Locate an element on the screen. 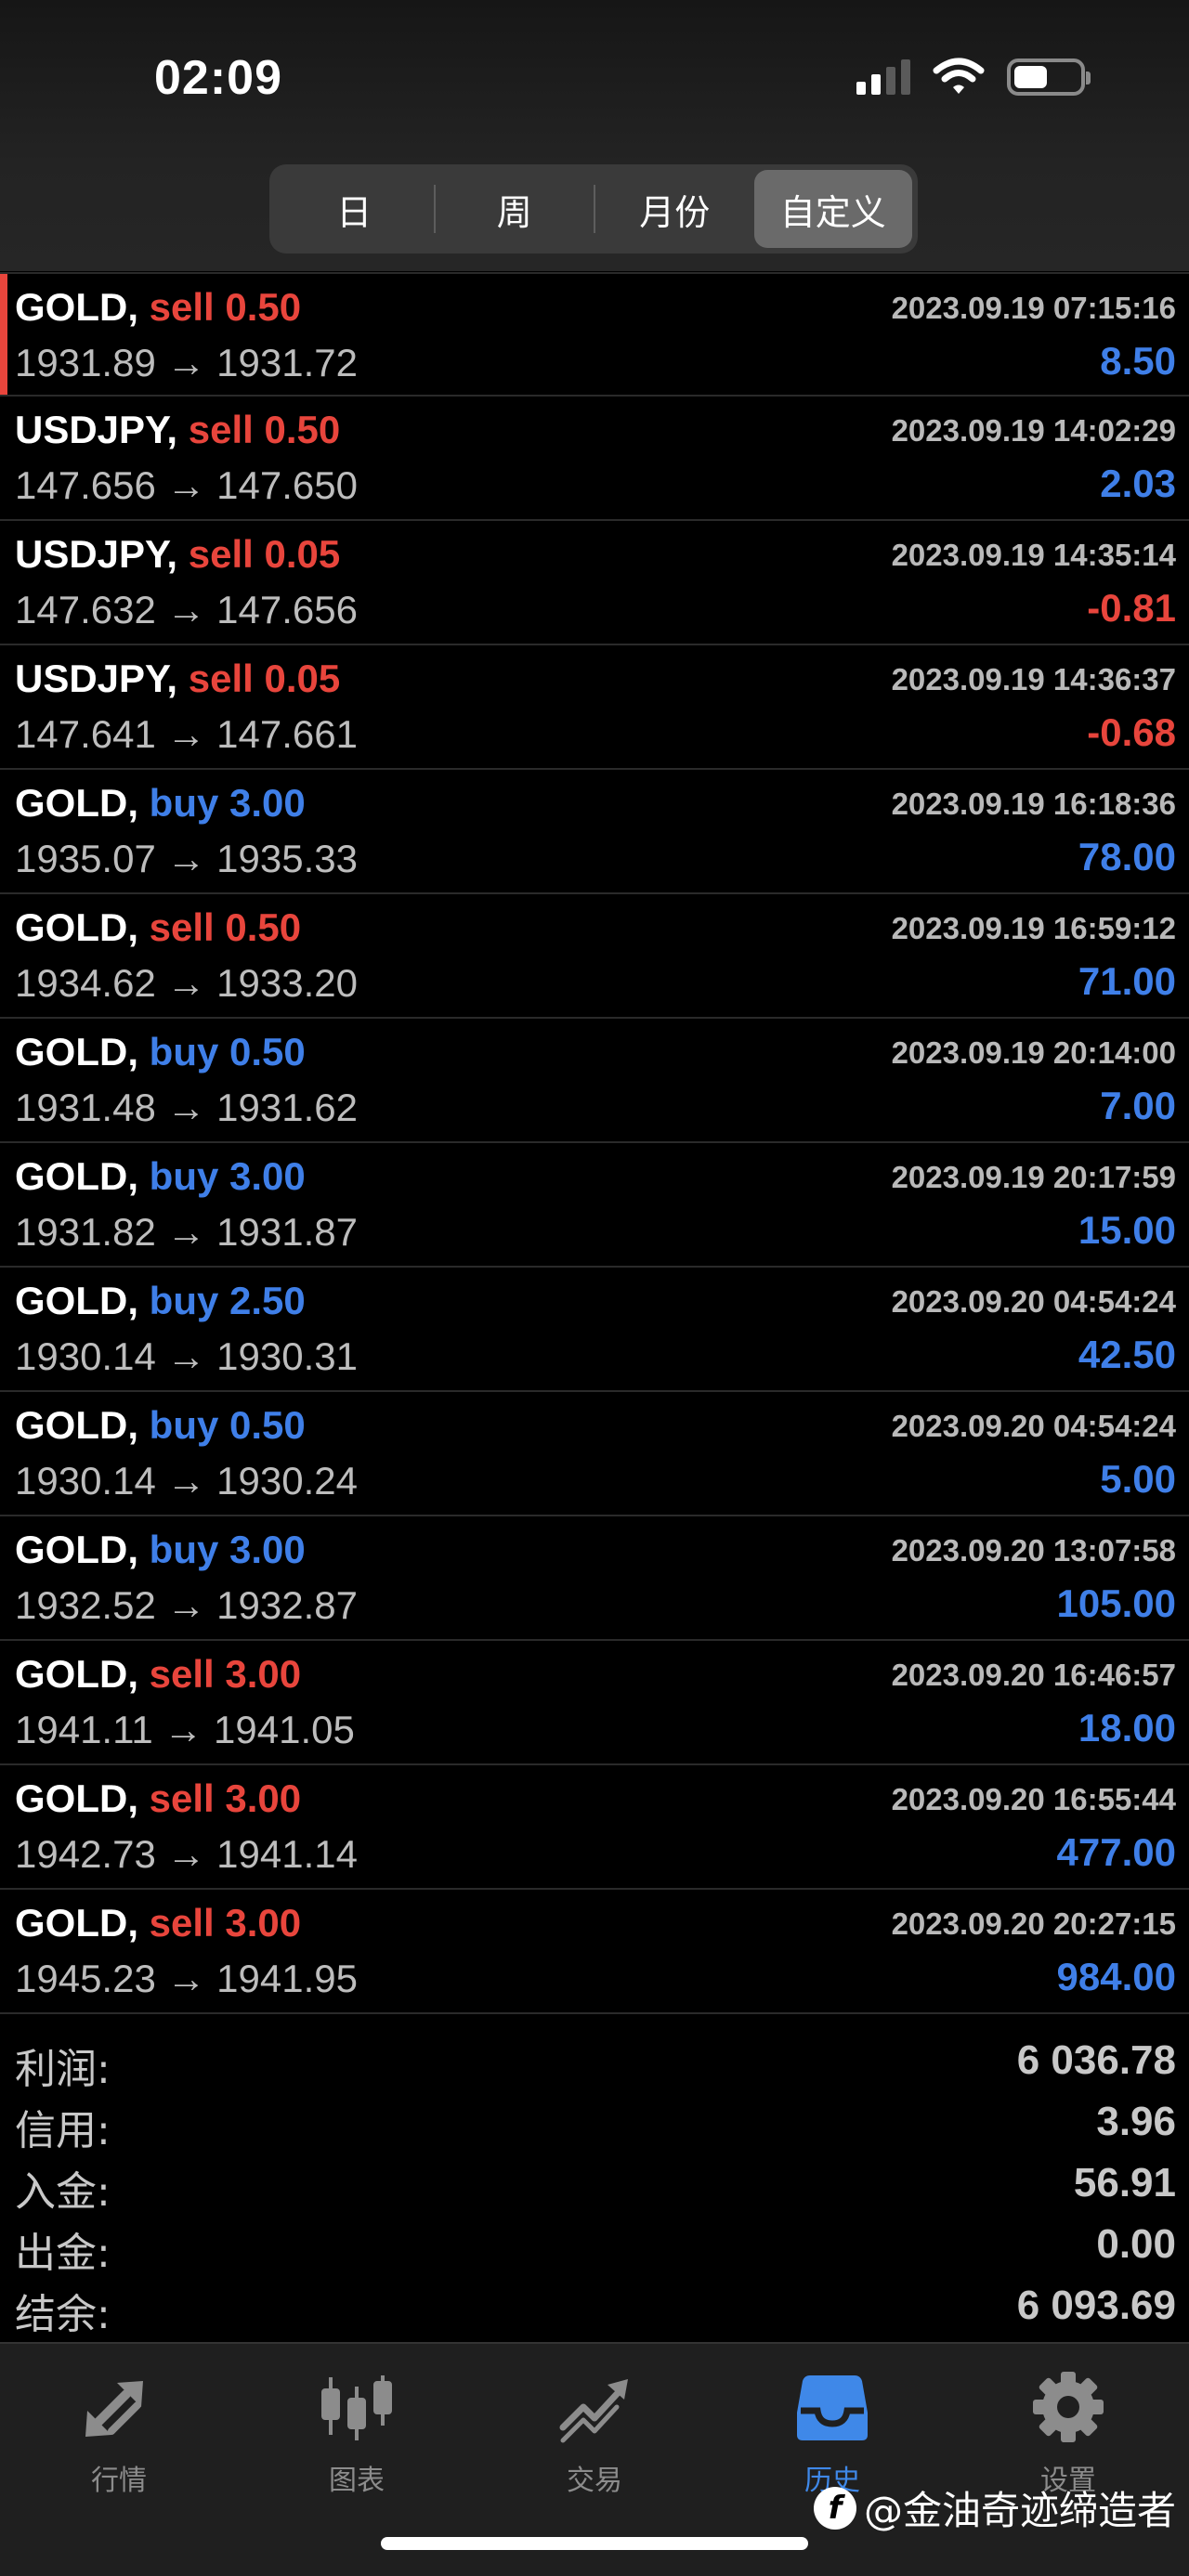 This screenshot has height=2576, width=1189. trade-side-lots: buy 2.50 is located at coordinates (227, 1301).